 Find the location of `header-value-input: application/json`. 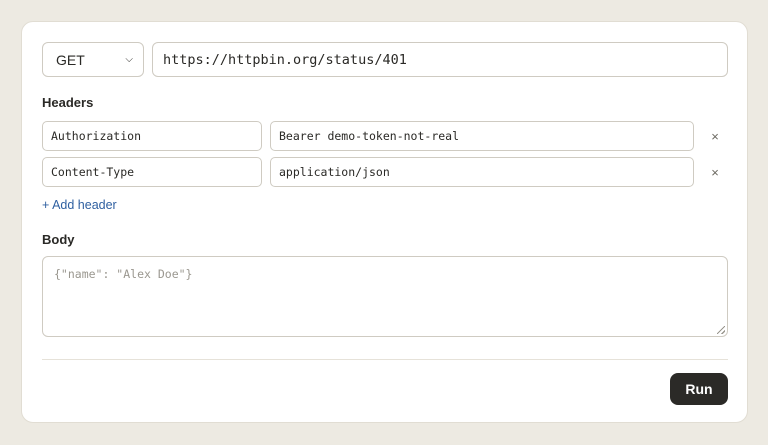

header-value-input: application/json is located at coordinates (482, 172).